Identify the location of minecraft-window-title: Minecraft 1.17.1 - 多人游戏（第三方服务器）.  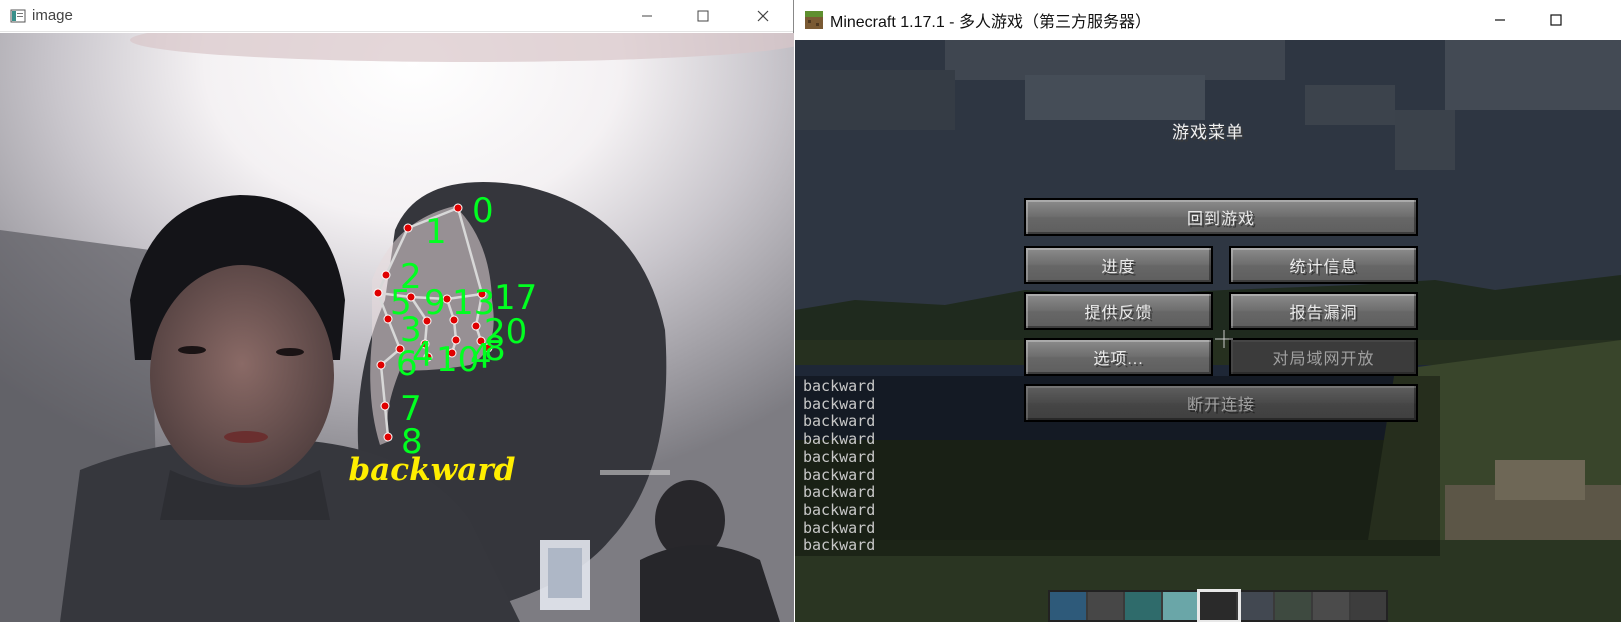
(990, 22).